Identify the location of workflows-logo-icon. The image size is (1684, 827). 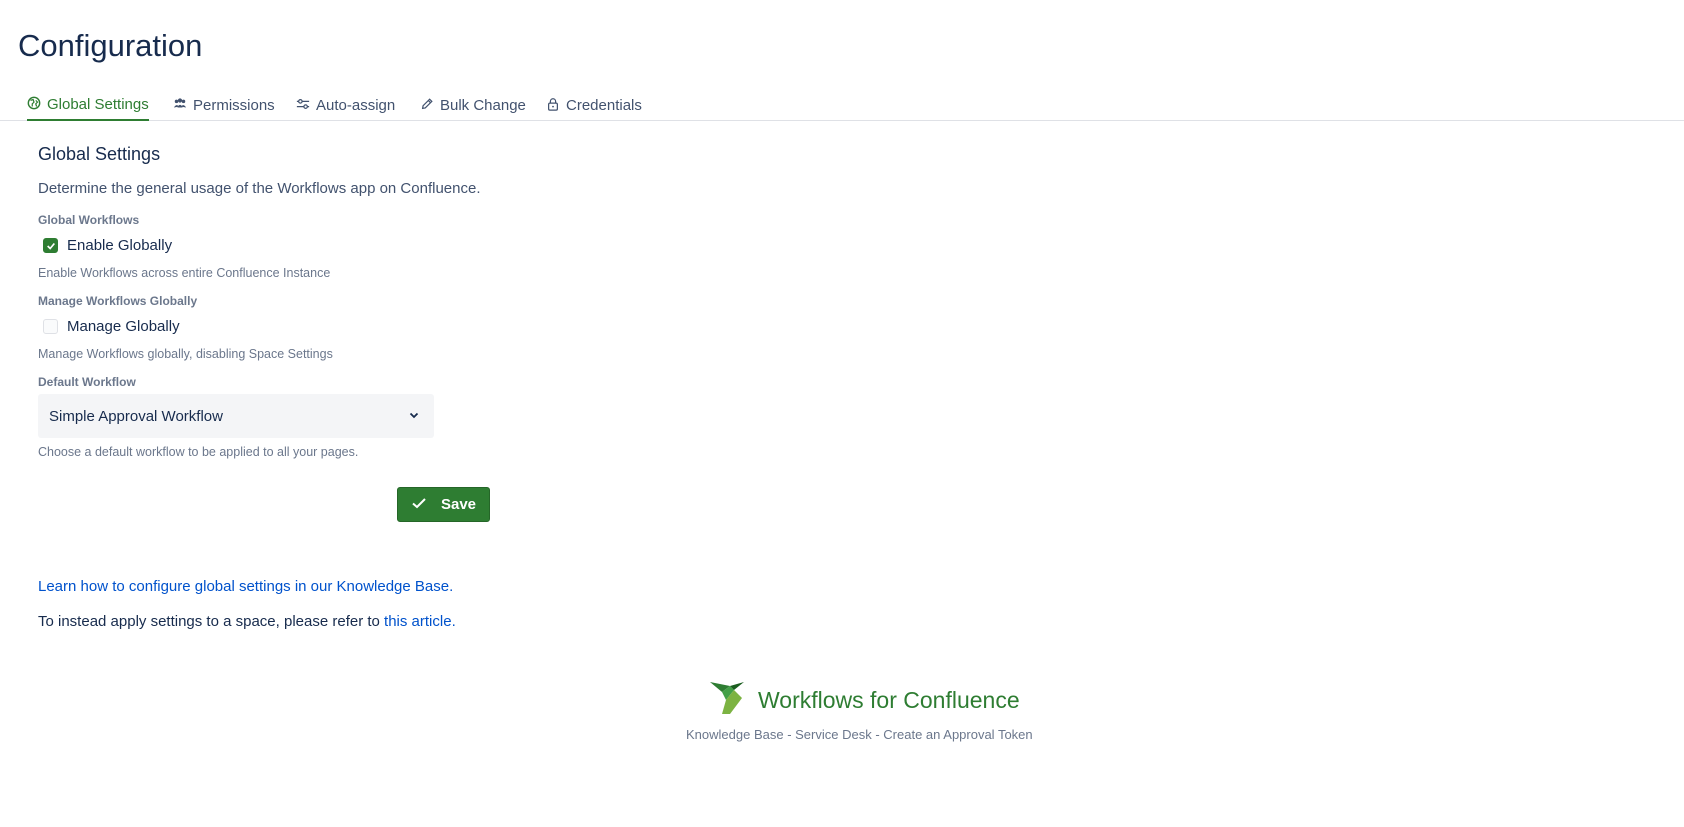
(728, 700).